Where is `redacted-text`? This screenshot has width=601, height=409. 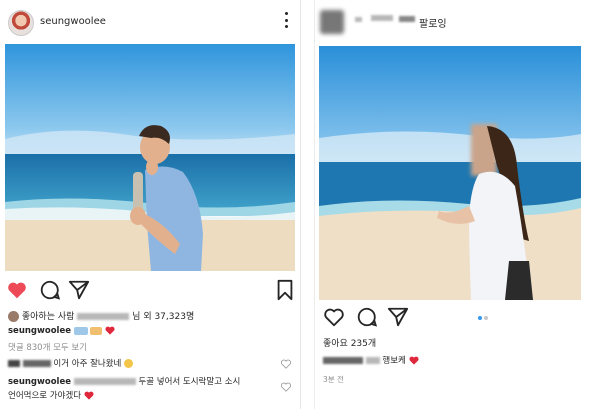 redacted-text is located at coordinates (372, 360).